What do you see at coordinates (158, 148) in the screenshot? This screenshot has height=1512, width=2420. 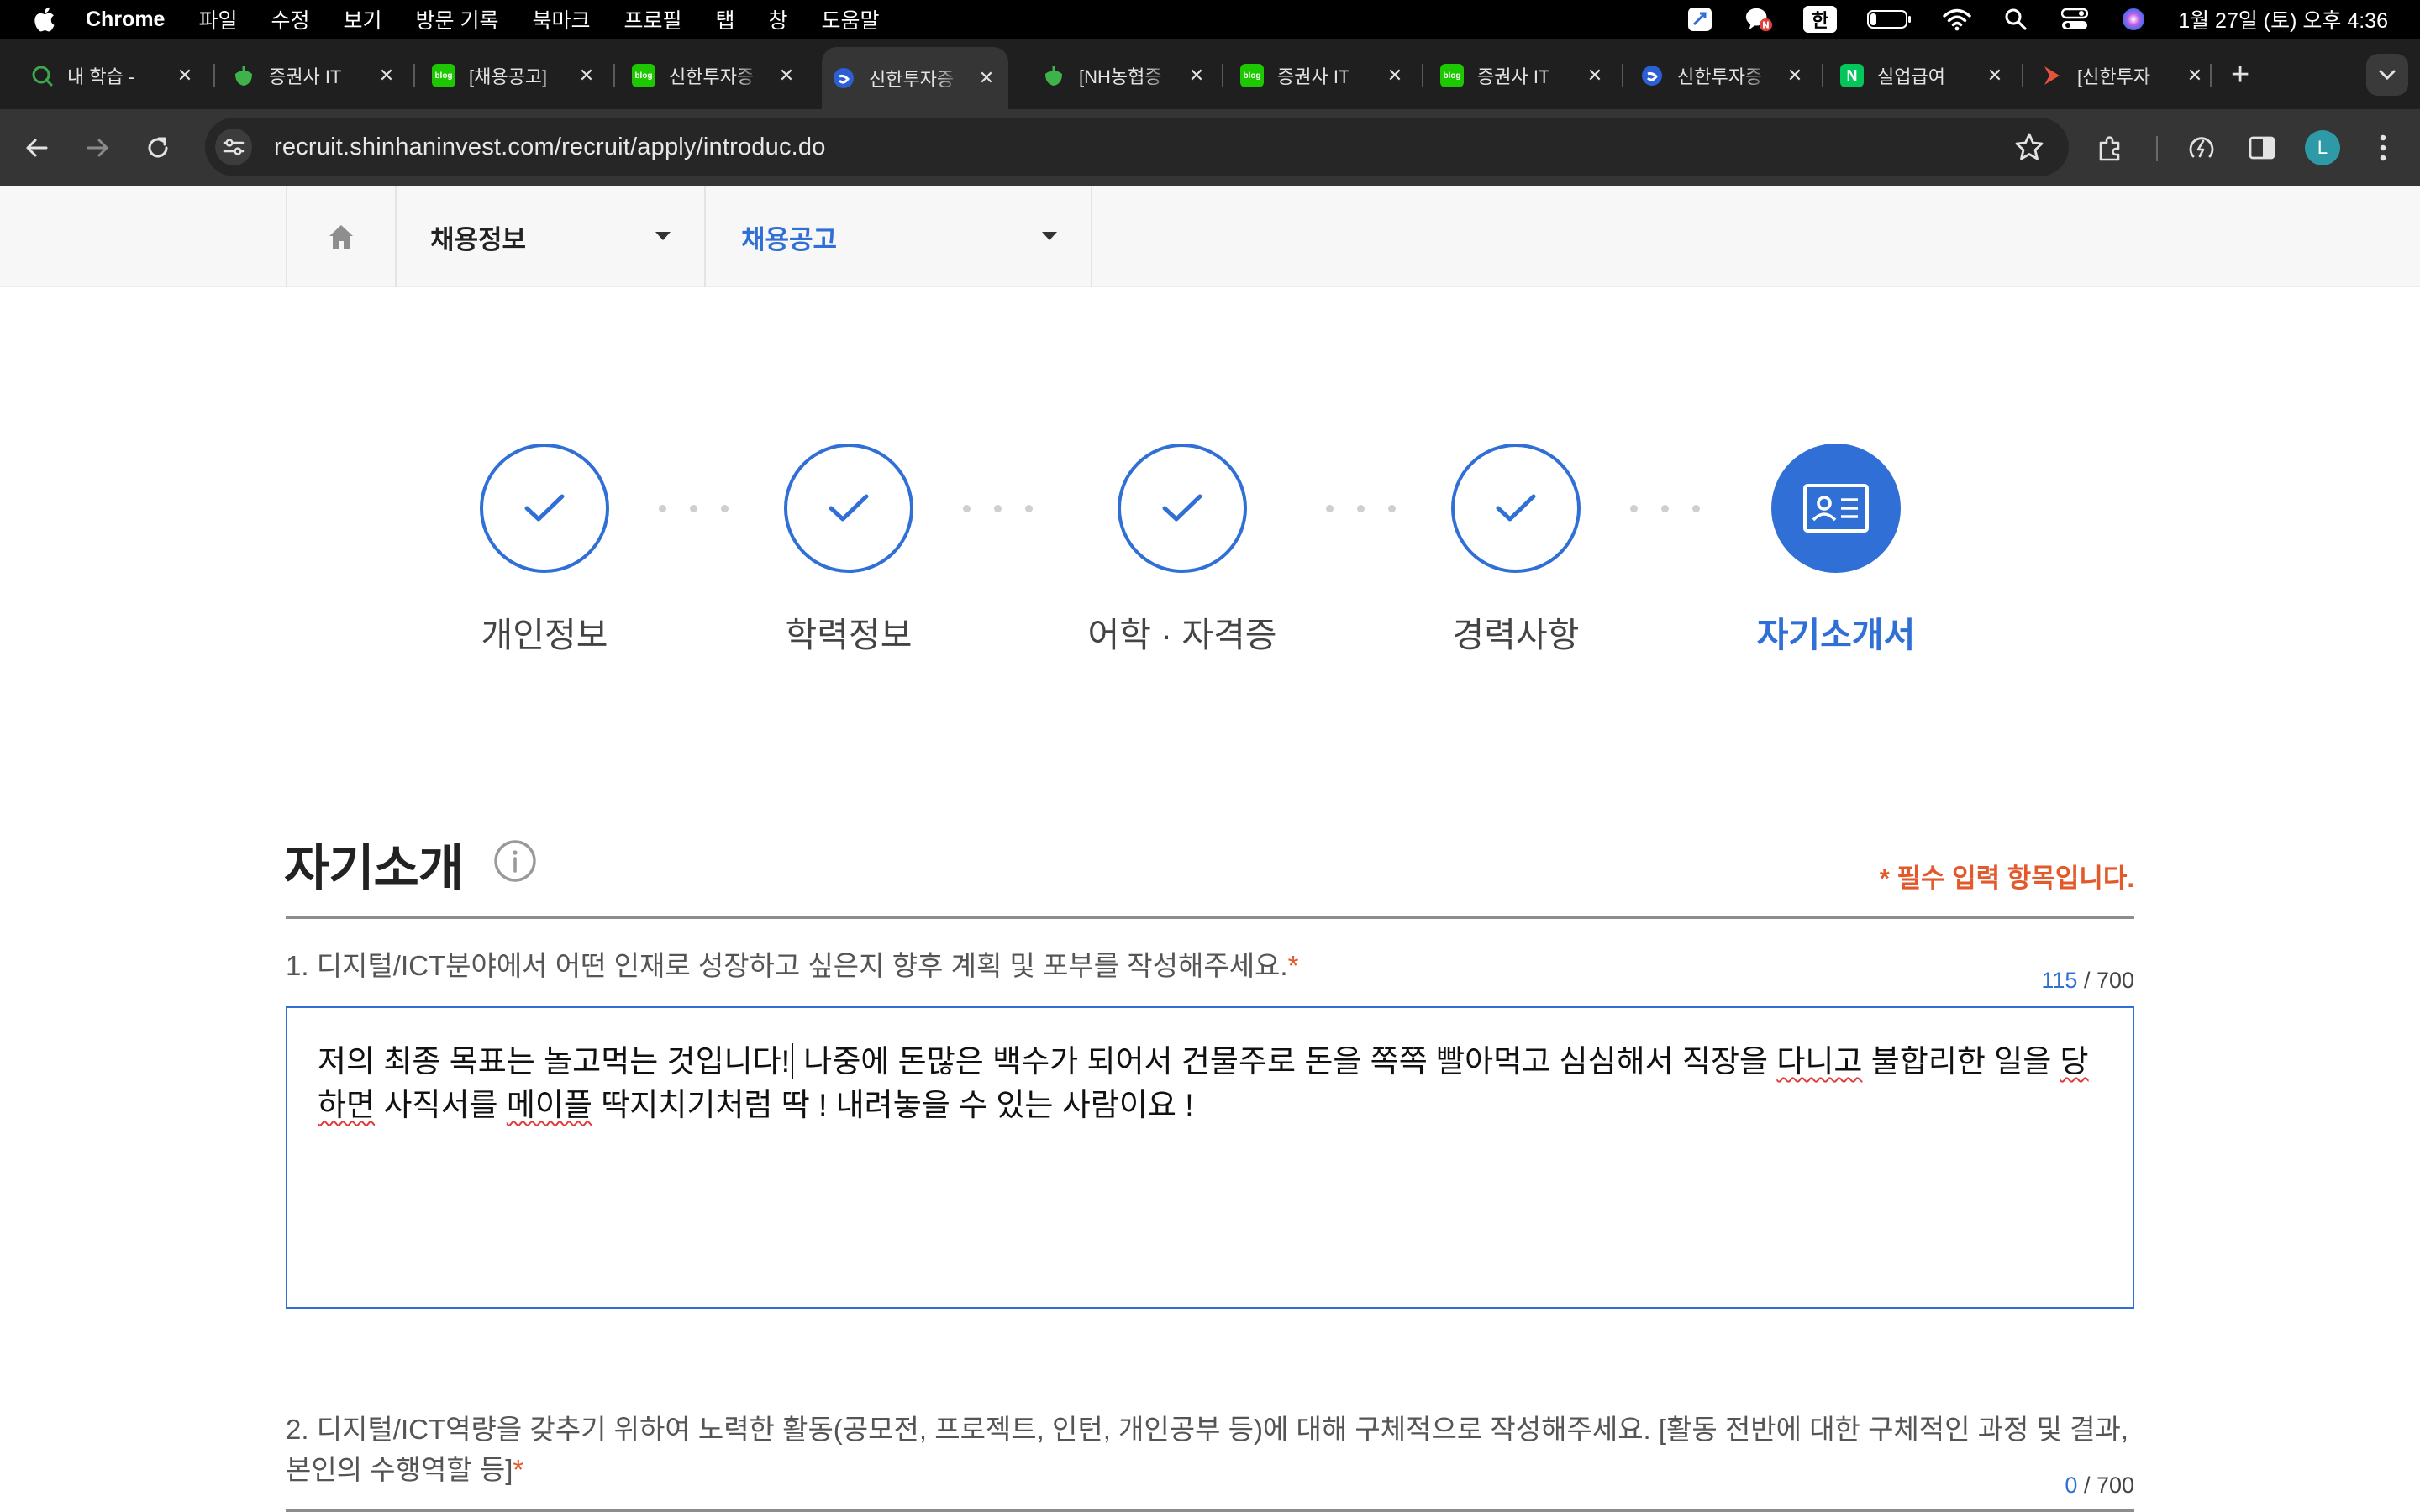 I see `reload-button` at bounding box center [158, 148].